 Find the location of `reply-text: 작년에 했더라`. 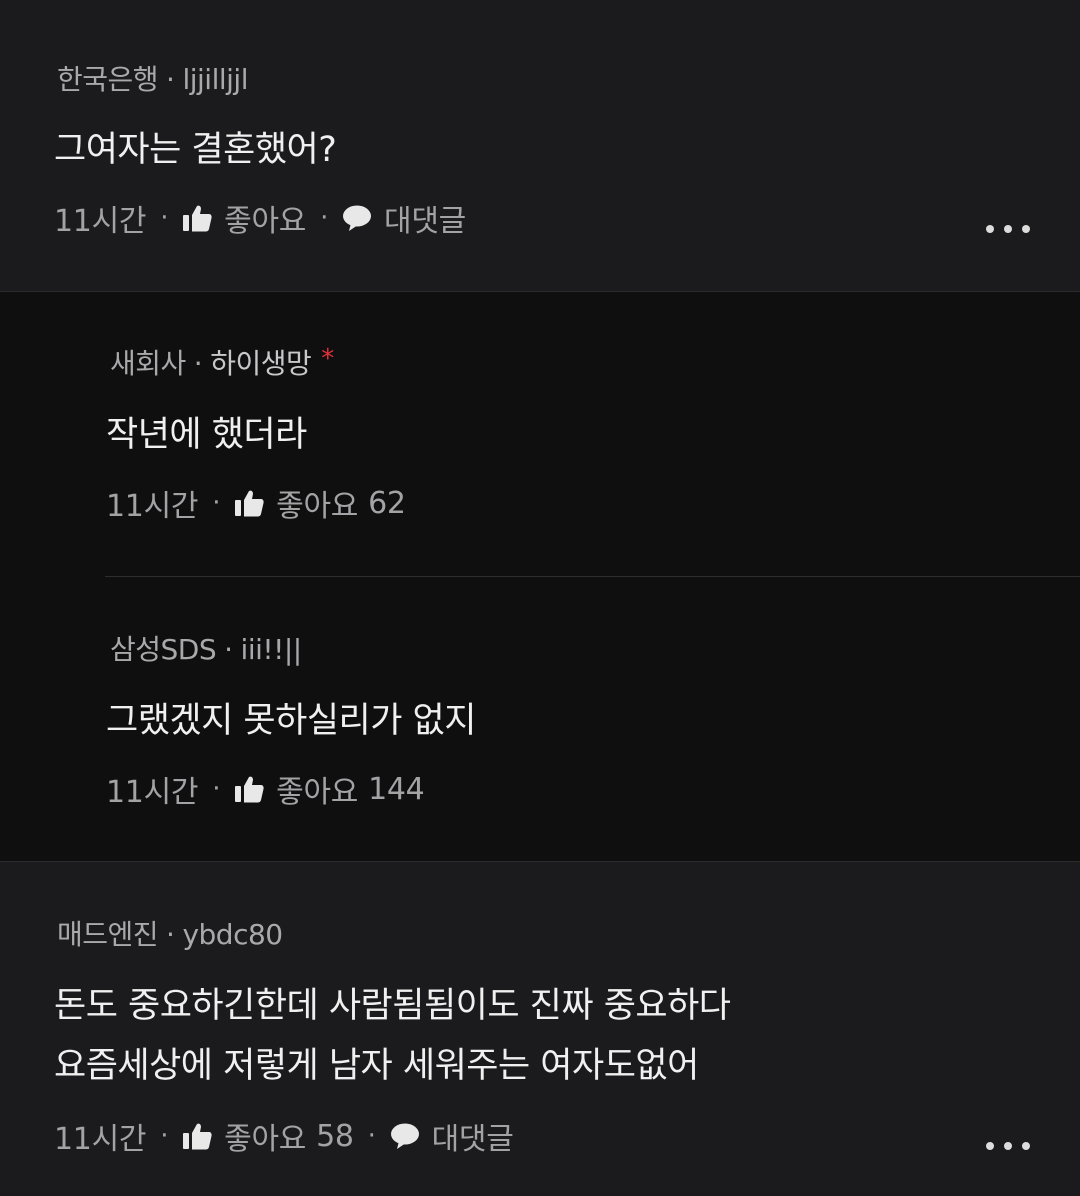

reply-text: 작년에 했더라 is located at coordinates (206, 435).